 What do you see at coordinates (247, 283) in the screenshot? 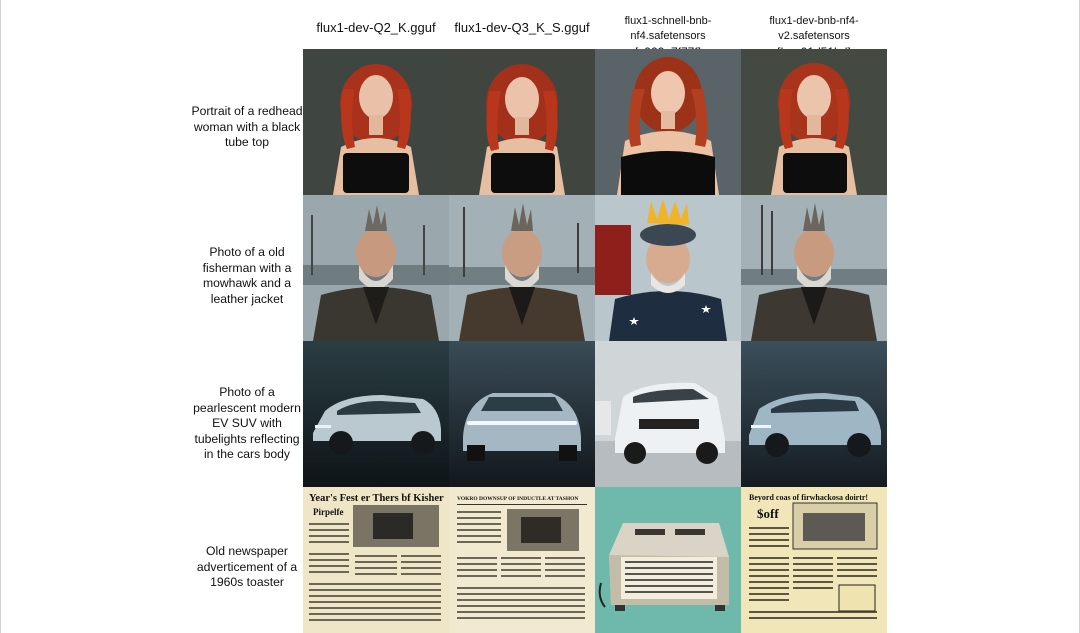
I see `row-label-2-line: mowhawk and a` at bounding box center [247, 283].